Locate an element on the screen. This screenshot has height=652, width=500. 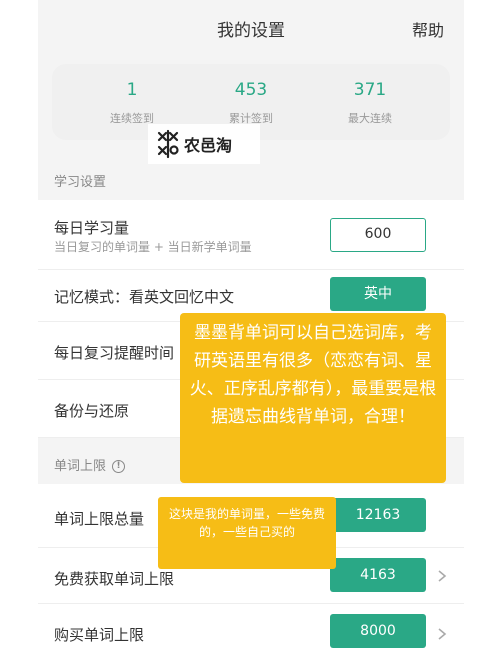
daily-amount-label: 每日学习量 is located at coordinates (92, 228).